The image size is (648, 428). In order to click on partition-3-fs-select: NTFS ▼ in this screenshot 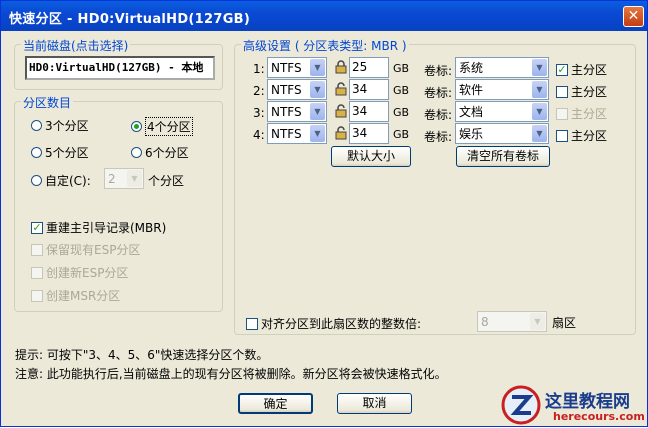, I will do `click(297, 111)`.